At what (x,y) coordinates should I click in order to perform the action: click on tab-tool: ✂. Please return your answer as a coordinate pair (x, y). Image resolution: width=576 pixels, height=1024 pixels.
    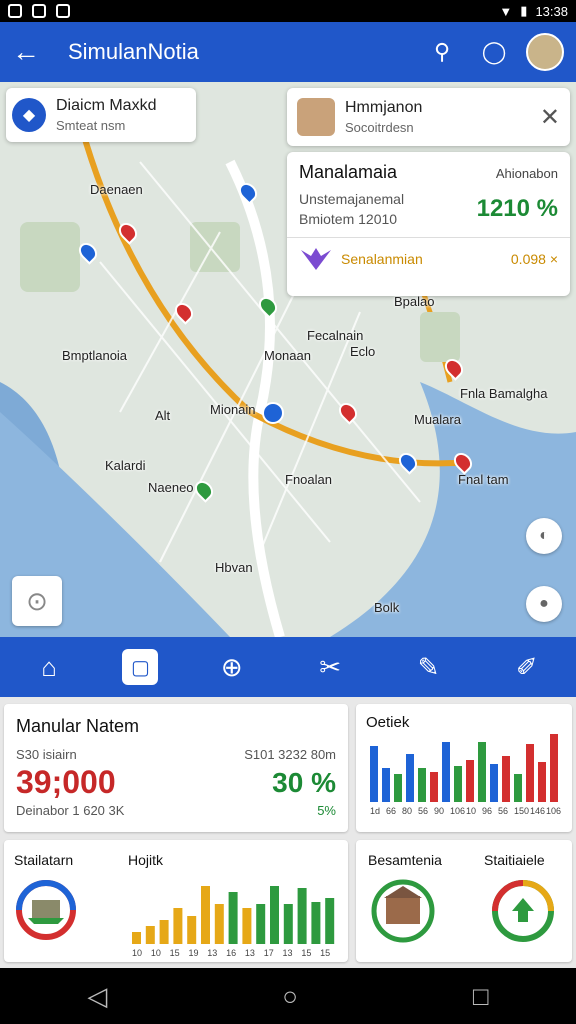
    Looking at the image, I should click on (330, 667).